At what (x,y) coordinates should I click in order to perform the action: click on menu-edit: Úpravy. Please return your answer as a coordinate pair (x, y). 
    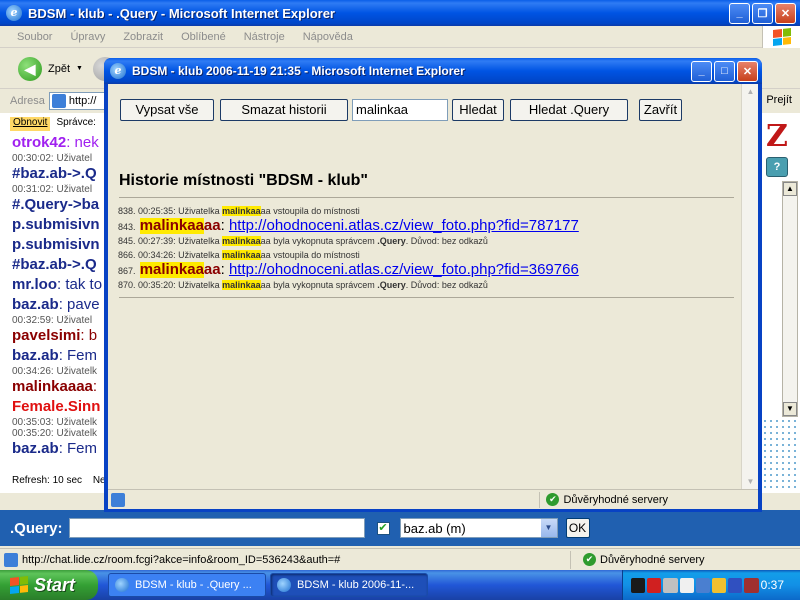
    Looking at the image, I should click on (87, 37).